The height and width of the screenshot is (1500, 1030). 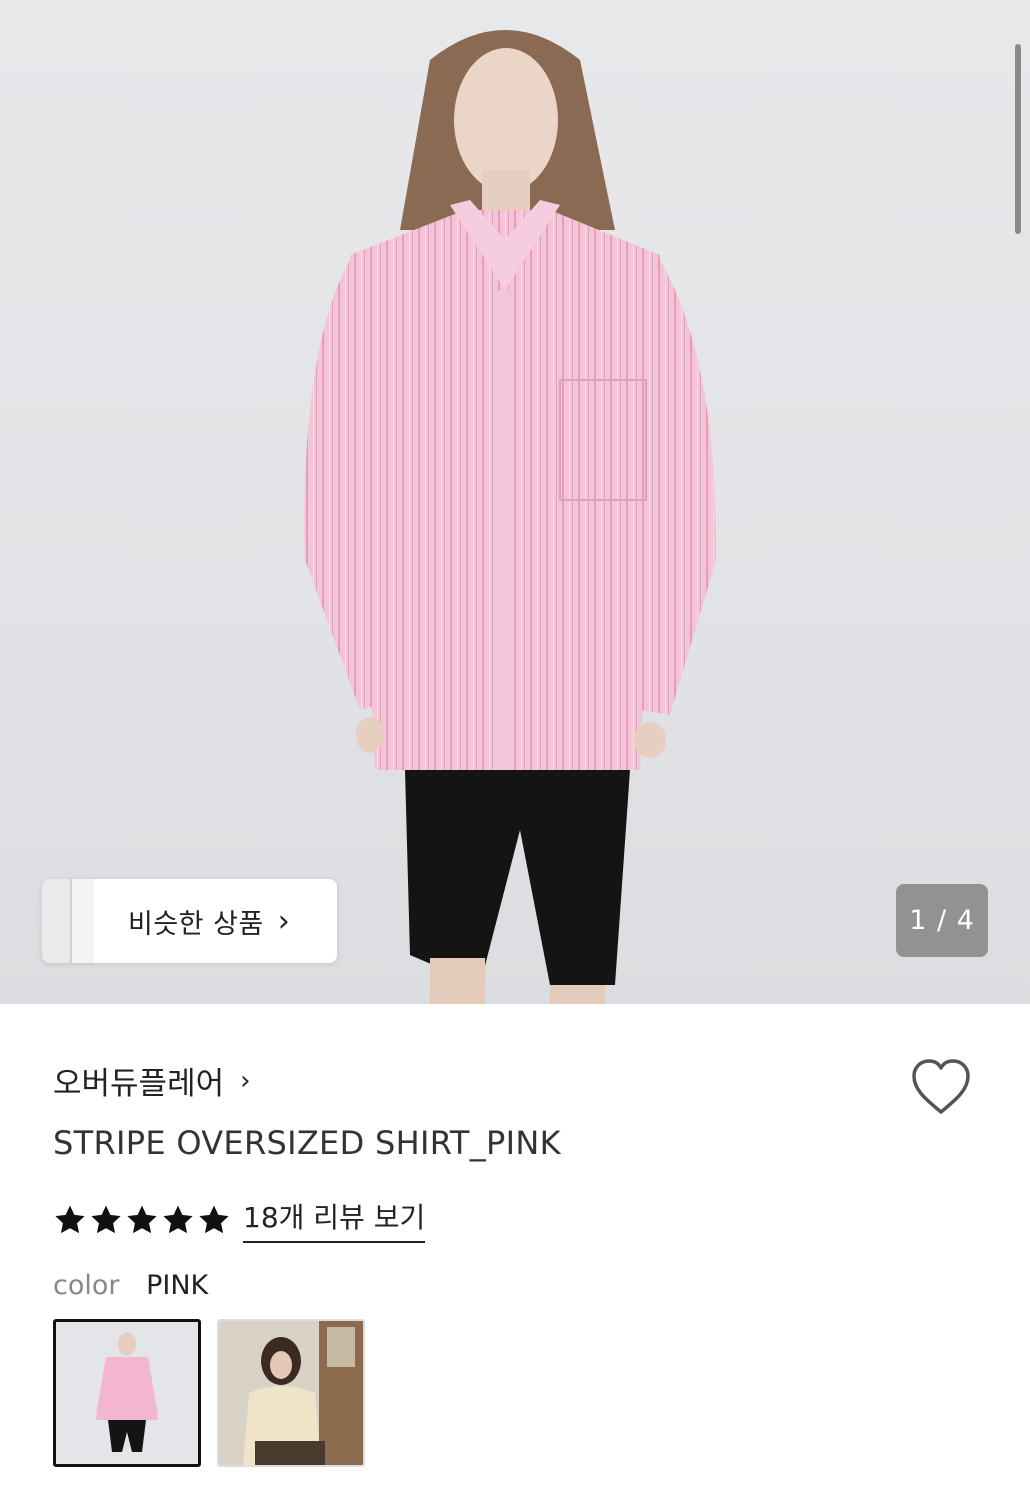 I want to click on color-option-row: color PINK, so click(x=130, y=1285).